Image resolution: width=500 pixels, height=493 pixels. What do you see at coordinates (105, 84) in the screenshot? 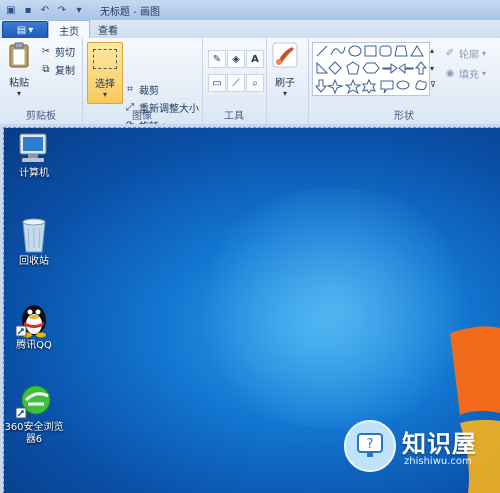
I see `select-label: 选择` at bounding box center [105, 84].